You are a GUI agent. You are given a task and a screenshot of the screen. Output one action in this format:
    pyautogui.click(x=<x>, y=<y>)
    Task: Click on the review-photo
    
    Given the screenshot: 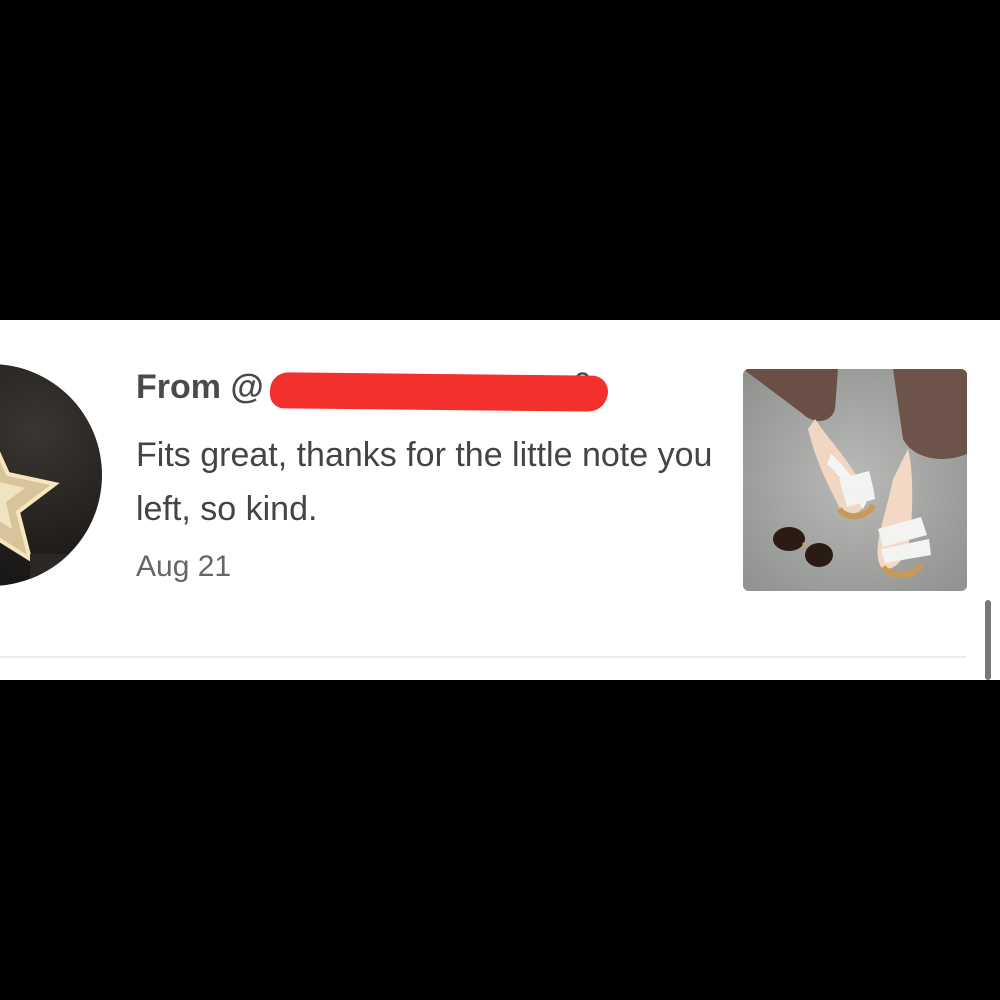 What is the action you would take?
    pyautogui.click(x=855, y=480)
    